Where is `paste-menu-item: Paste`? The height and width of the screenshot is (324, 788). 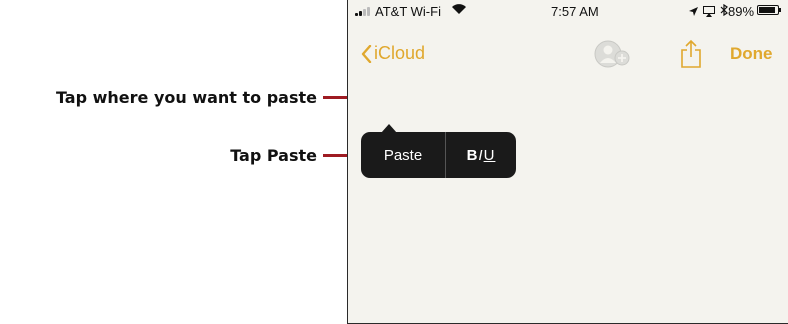
paste-menu-item: Paste is located at coordinates (403, 155).